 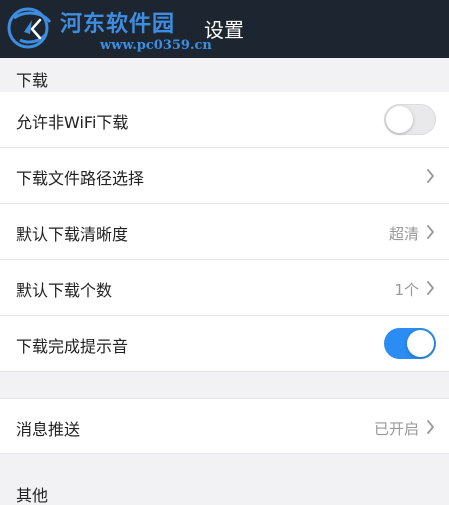 I want to click on section-header-other: 其他, so click(x=224, y=479).